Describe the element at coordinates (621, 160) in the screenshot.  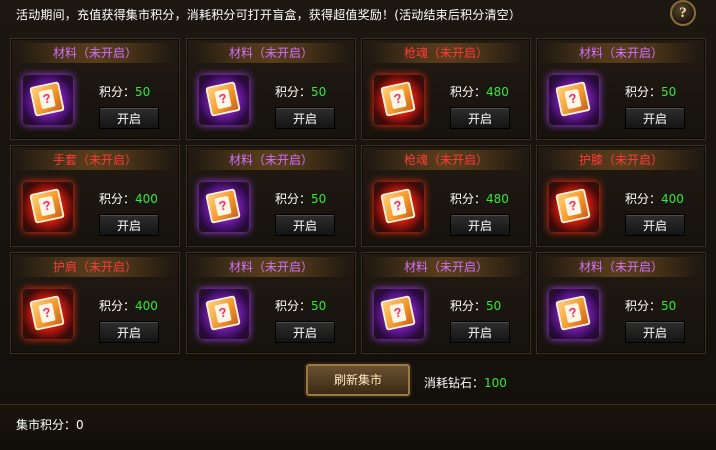
I see `card-title: 护膝（未开启）` at that location.